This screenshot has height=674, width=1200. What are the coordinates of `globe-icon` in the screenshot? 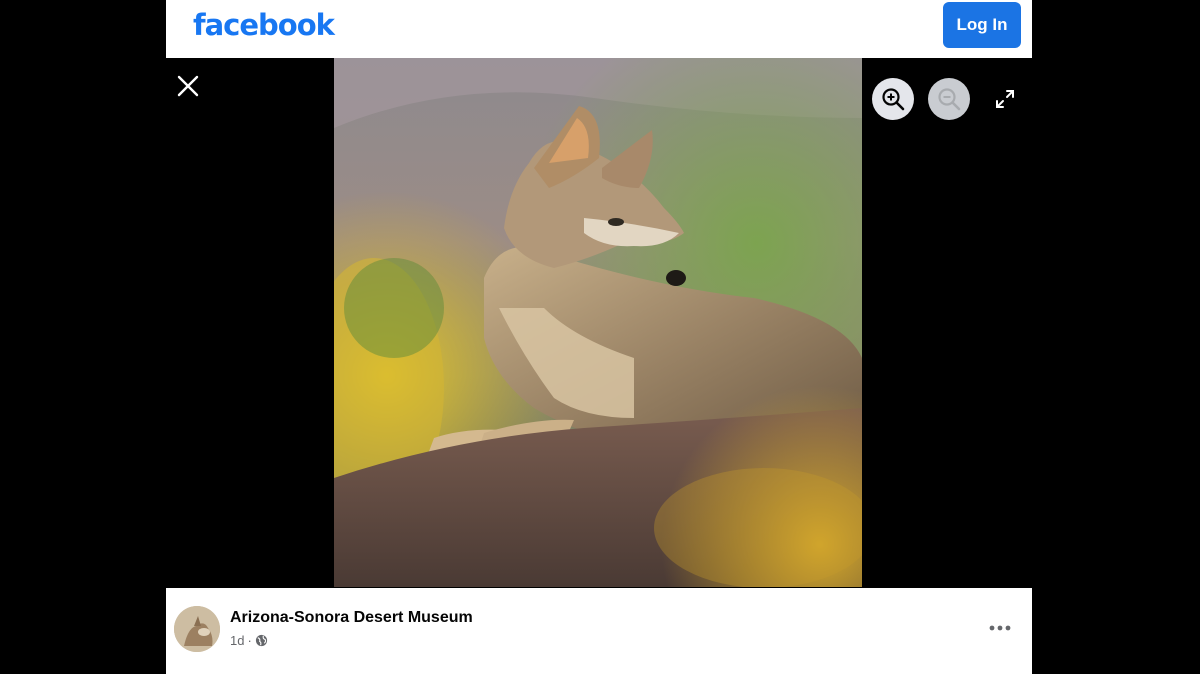 It's located at (261, 640).